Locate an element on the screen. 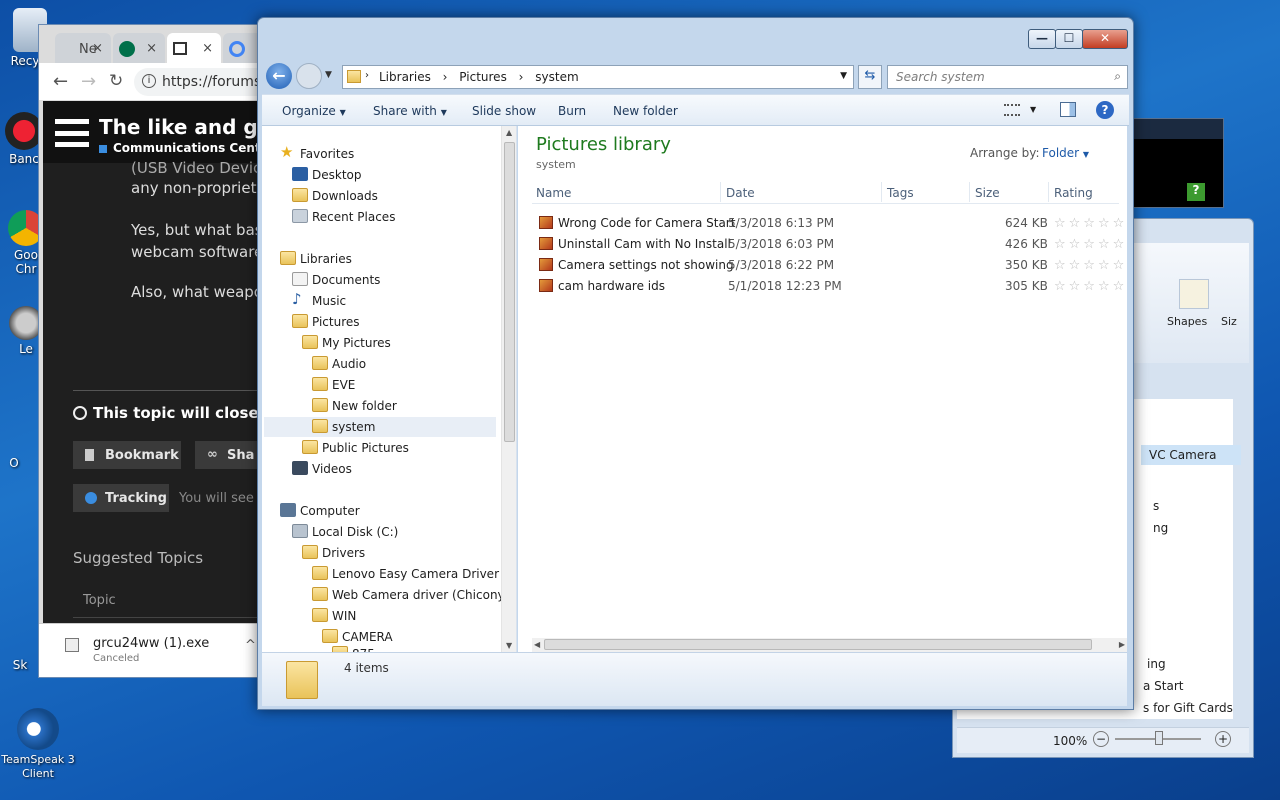 The image size is (1280, 800). url-text: https://forums. is located at coordinates (214, 82).